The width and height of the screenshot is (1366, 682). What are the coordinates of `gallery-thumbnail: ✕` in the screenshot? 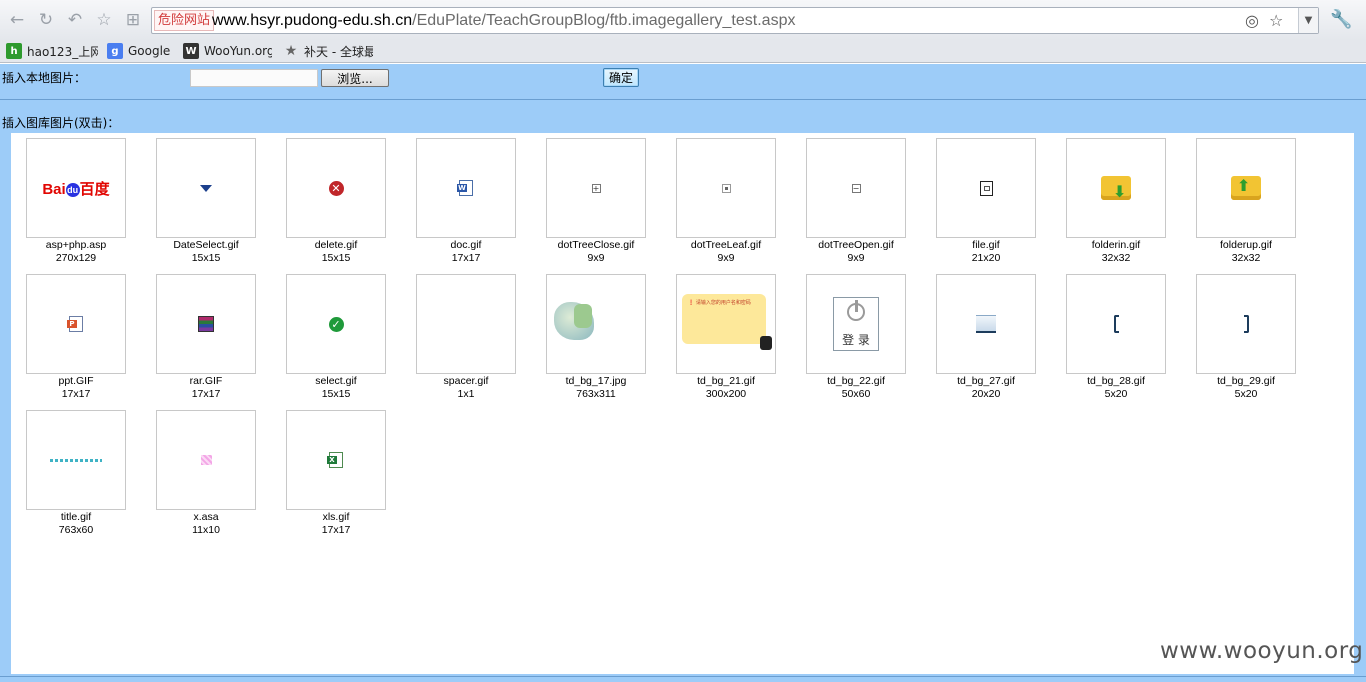 It's located at (336, 188).